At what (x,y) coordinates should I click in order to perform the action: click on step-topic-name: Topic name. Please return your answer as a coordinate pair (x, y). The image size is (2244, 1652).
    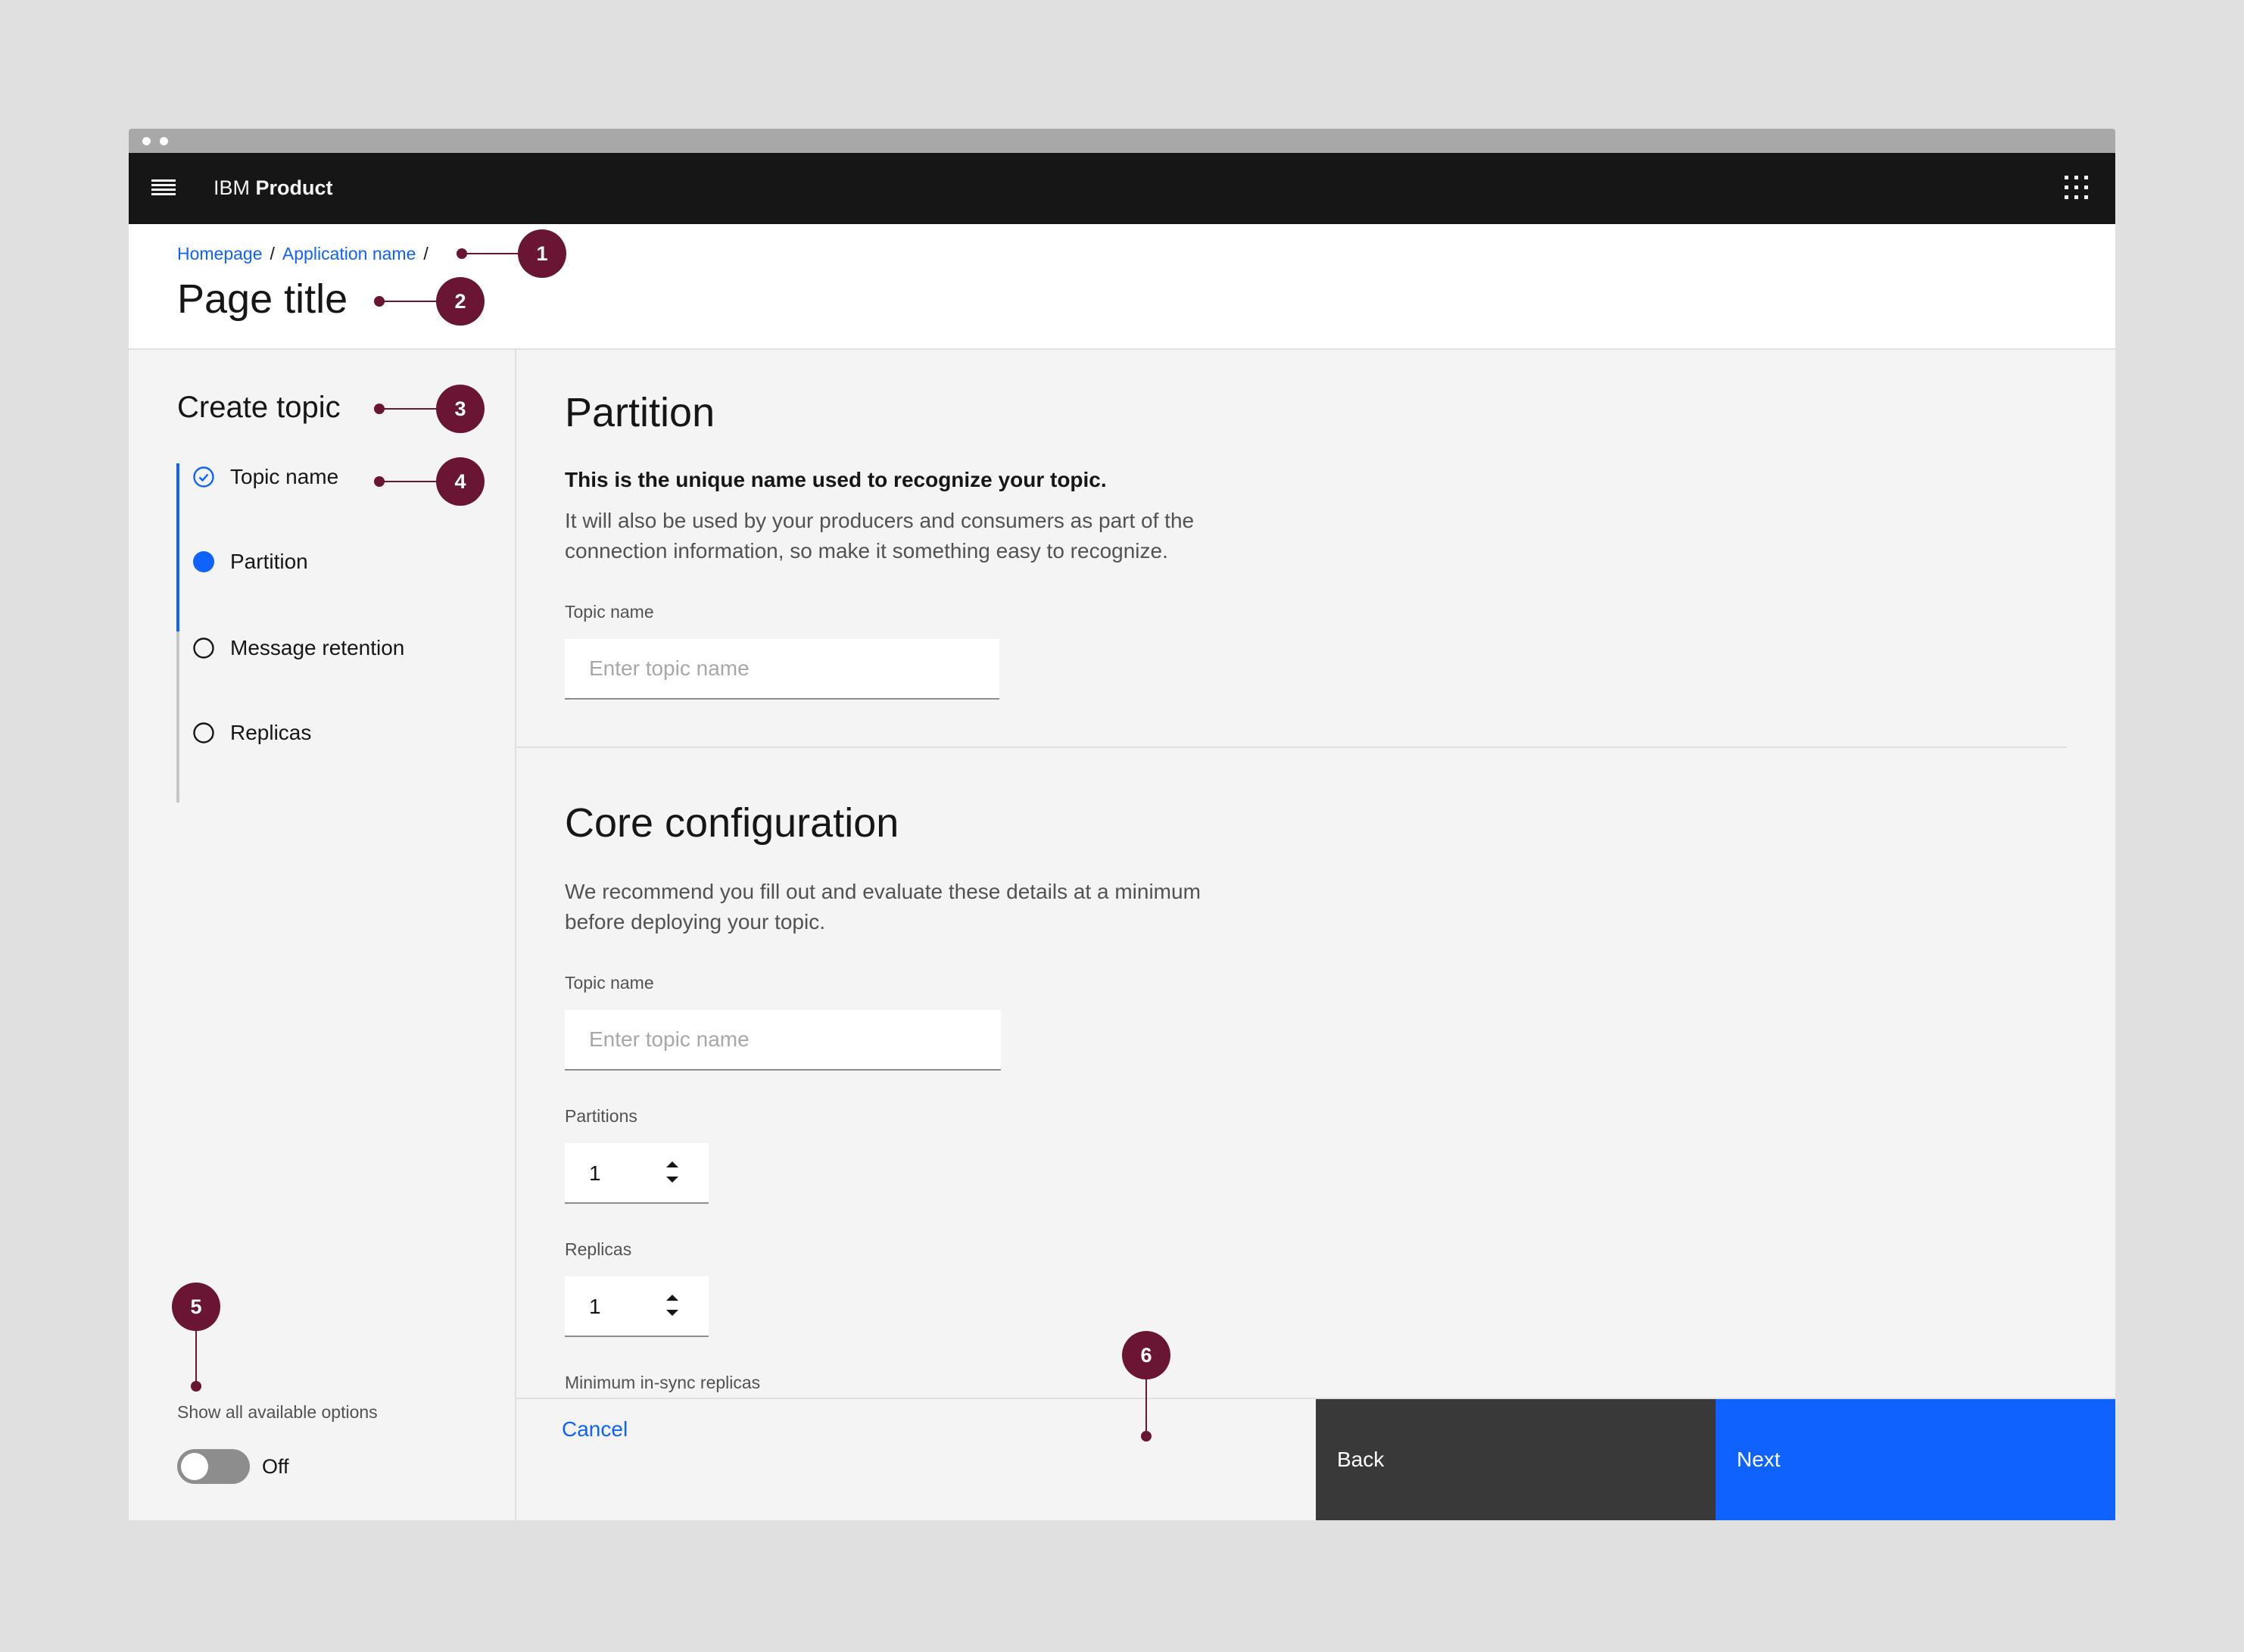
    Looking at the image, I should click on (265, 477).